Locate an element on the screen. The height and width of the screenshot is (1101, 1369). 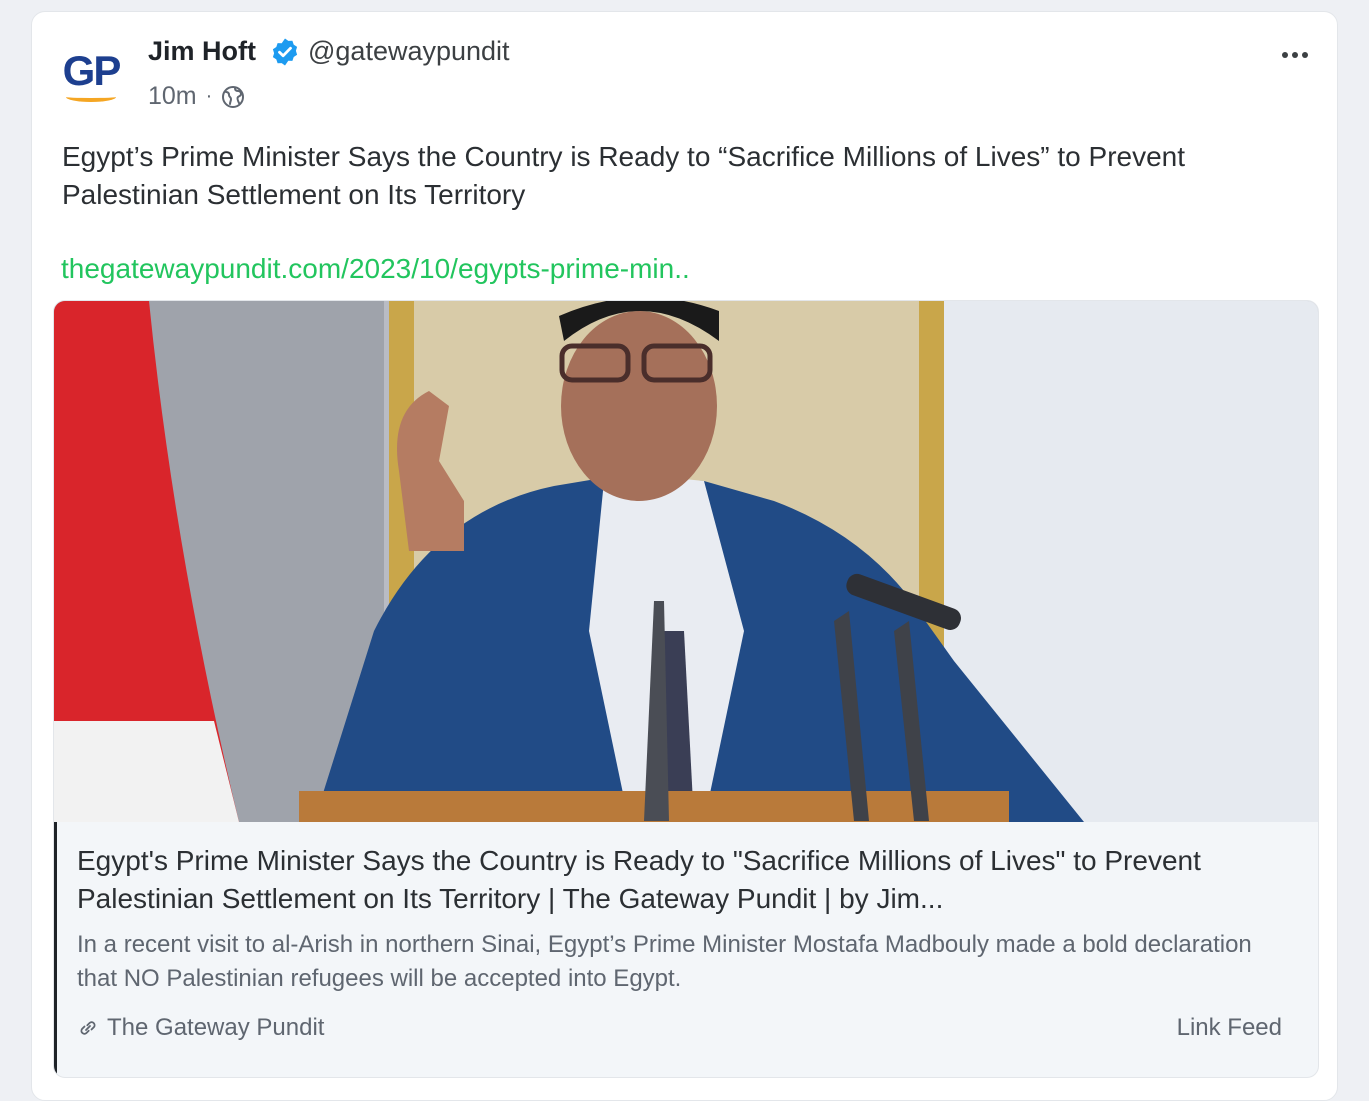
preview-footer: The Gateway Pundit Link Feed is located at coordinates (679, 1028).